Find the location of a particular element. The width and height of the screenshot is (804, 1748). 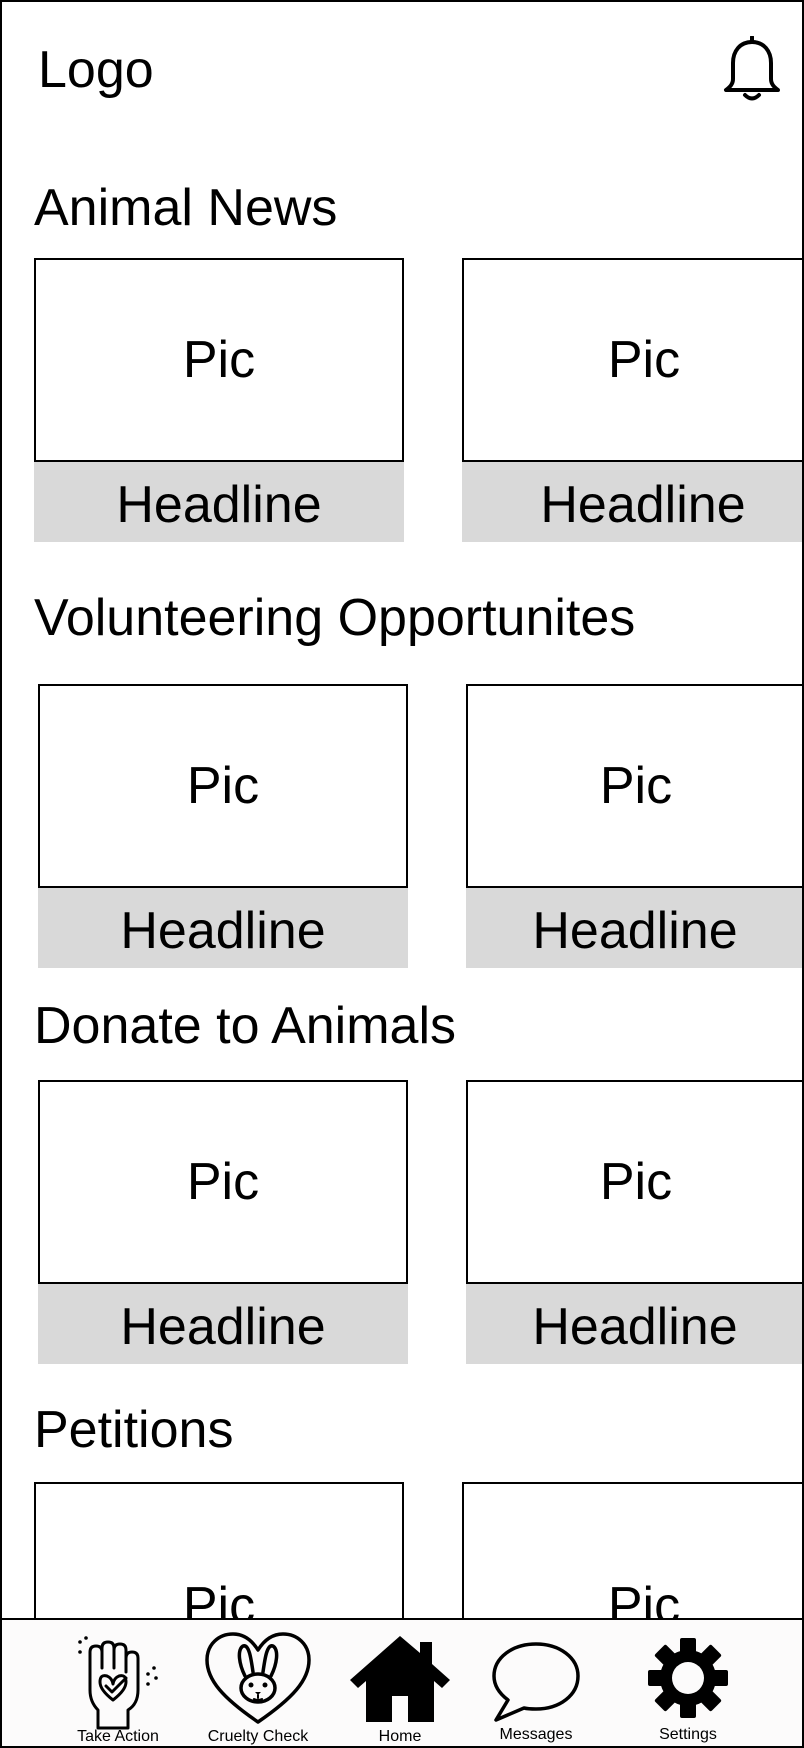

gear-icon is located at coordinates (688, 1678).